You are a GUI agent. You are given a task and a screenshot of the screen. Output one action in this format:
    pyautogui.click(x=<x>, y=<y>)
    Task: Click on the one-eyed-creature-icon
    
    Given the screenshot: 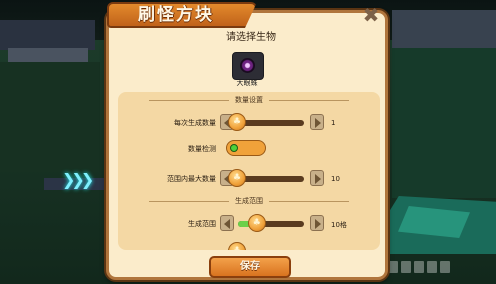 What is the action you would take?
    pyautogui.click(x=247, y=65)
    